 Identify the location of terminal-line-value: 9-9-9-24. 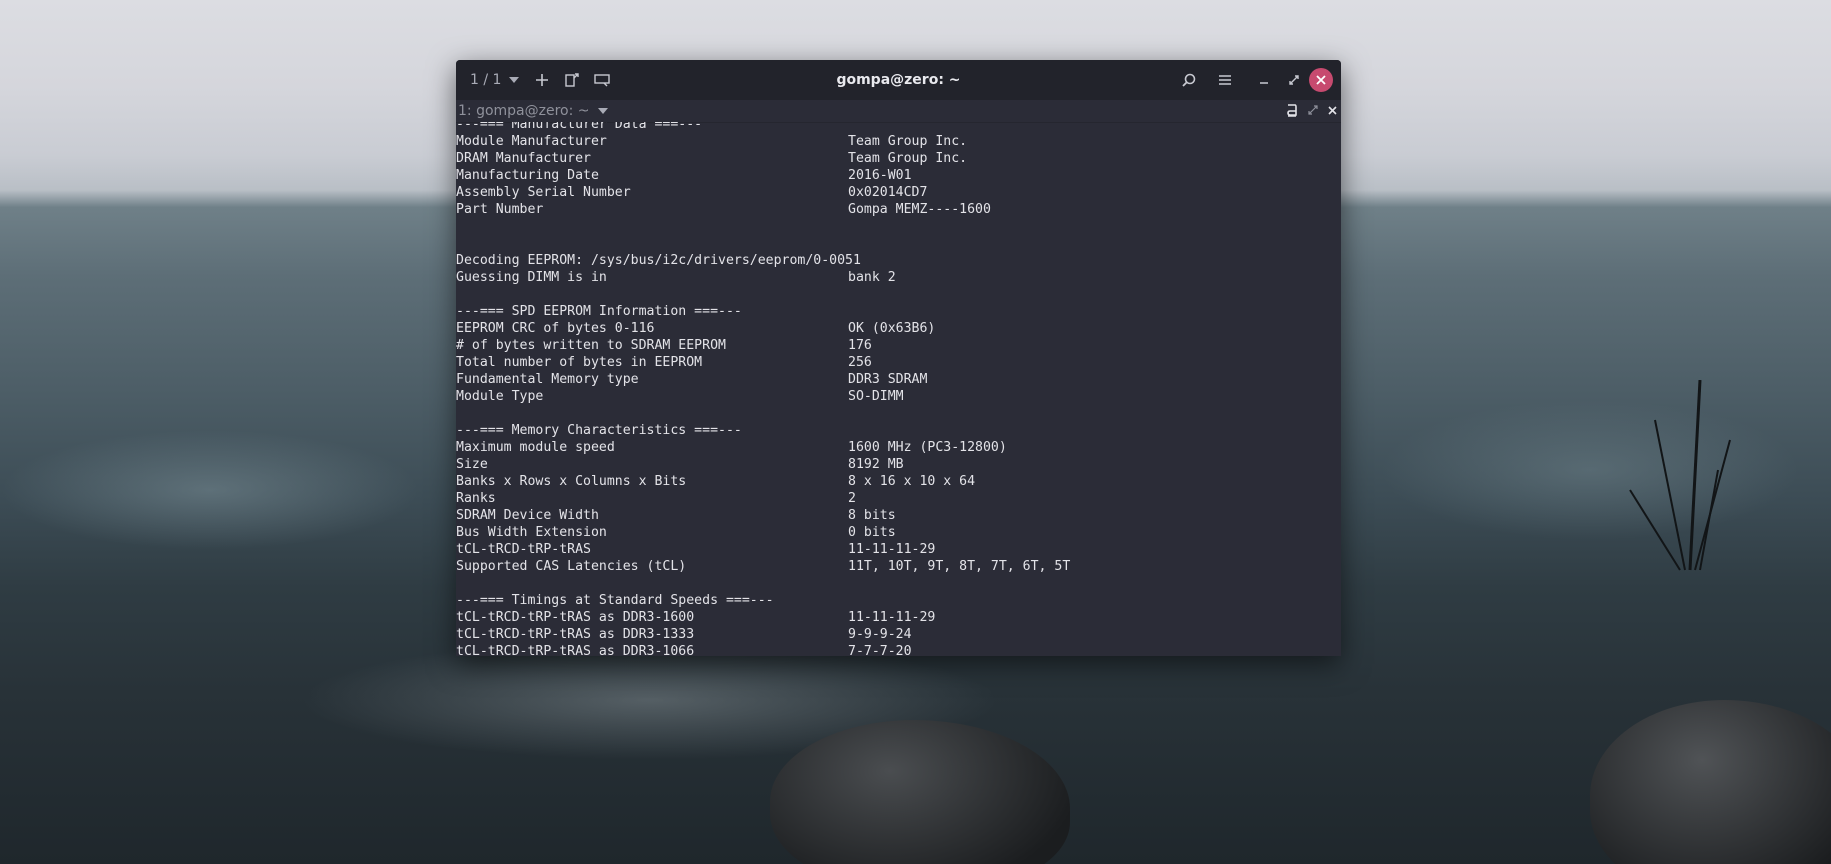
(880, 634).